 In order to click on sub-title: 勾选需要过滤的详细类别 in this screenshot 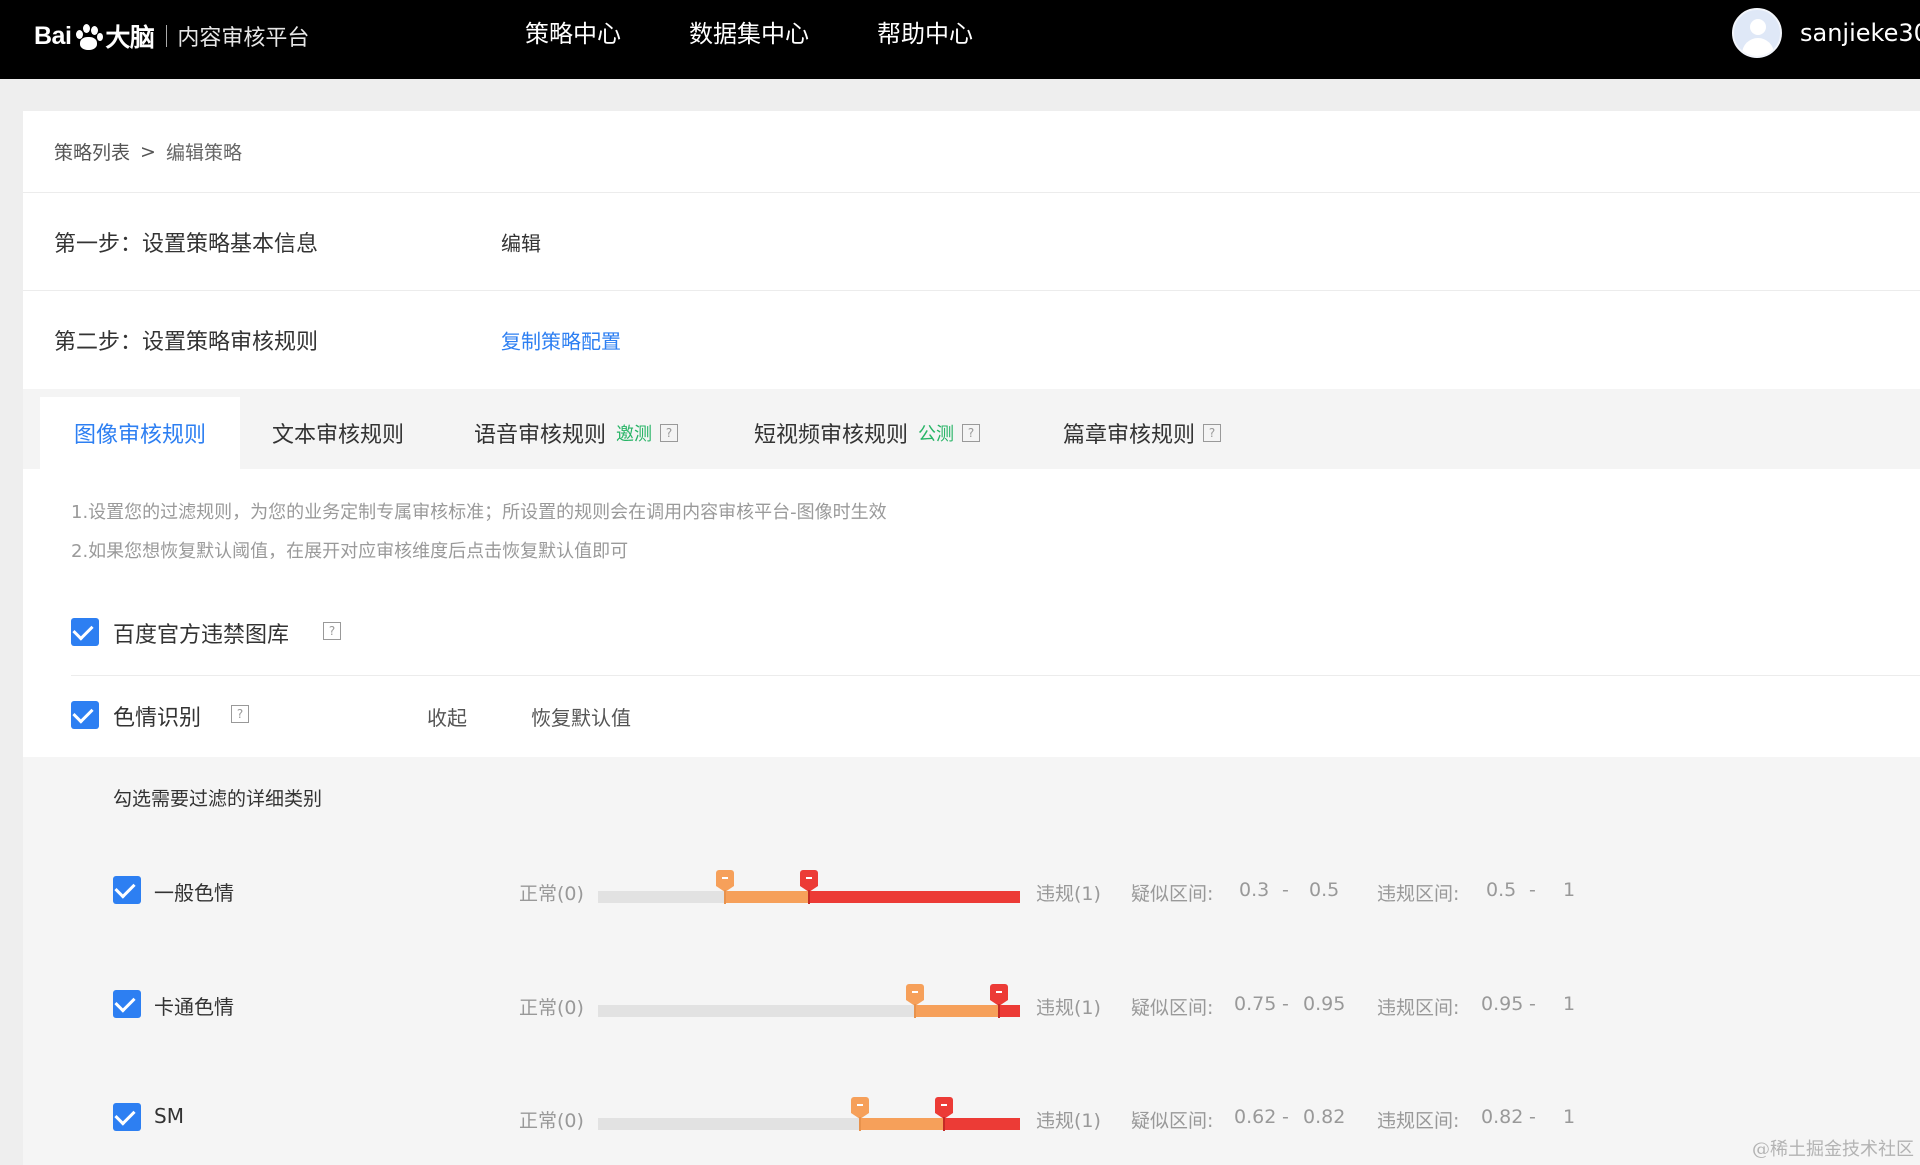, I will do `click(218, 799)`.